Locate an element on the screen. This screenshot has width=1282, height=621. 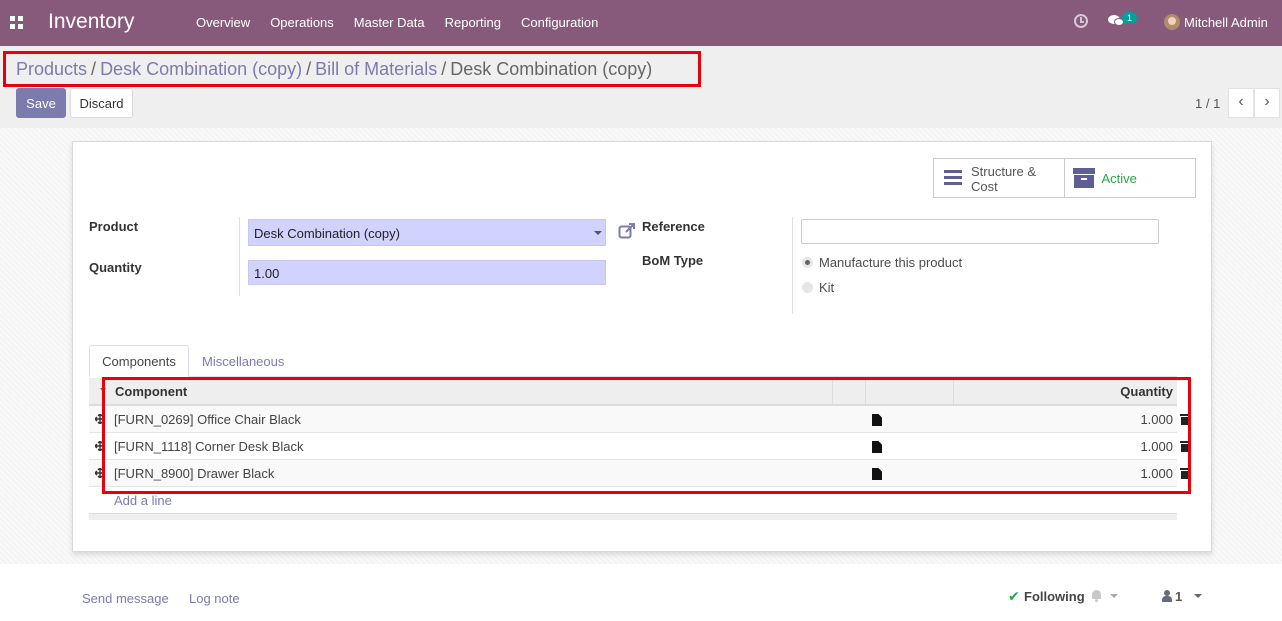
menu-master-data: Master Data is located at coordinates (389, 23).